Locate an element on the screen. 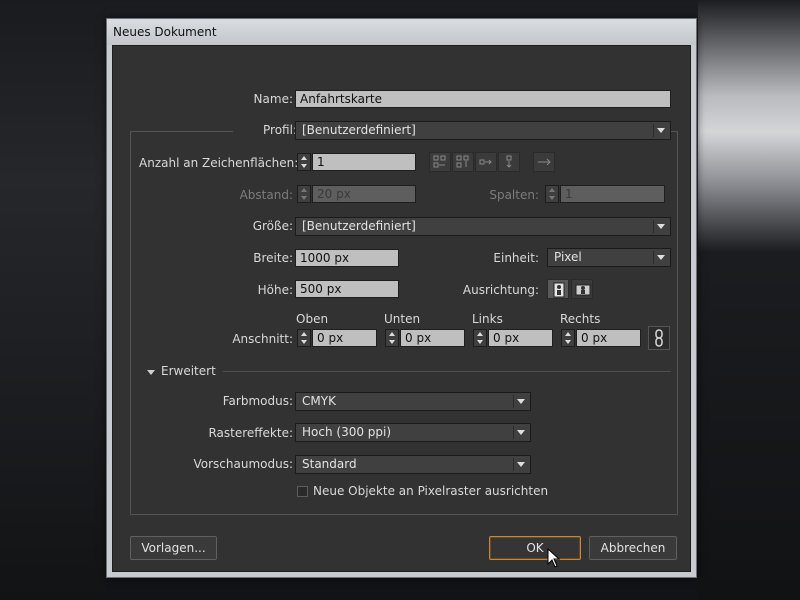 The height and width of the screenshot is (600, 800). artboards-stepper is located at coordinates (304, 162).